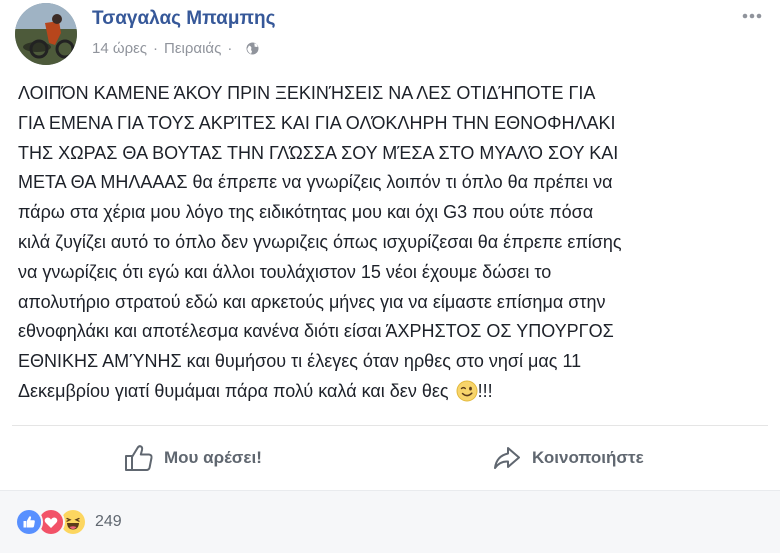 The image size is (780, 553). What do you see at coordinates (139, 458) in the screenshot?
I see `thumbs-up-icon` at bounding box center [139, 458].